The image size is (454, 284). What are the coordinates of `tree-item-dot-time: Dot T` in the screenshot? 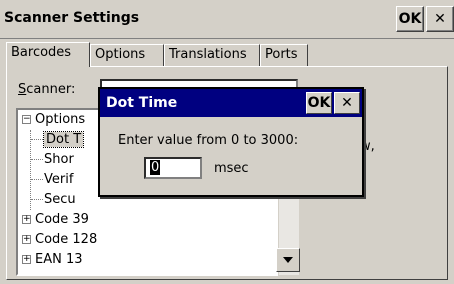 It's located at (58, 140).